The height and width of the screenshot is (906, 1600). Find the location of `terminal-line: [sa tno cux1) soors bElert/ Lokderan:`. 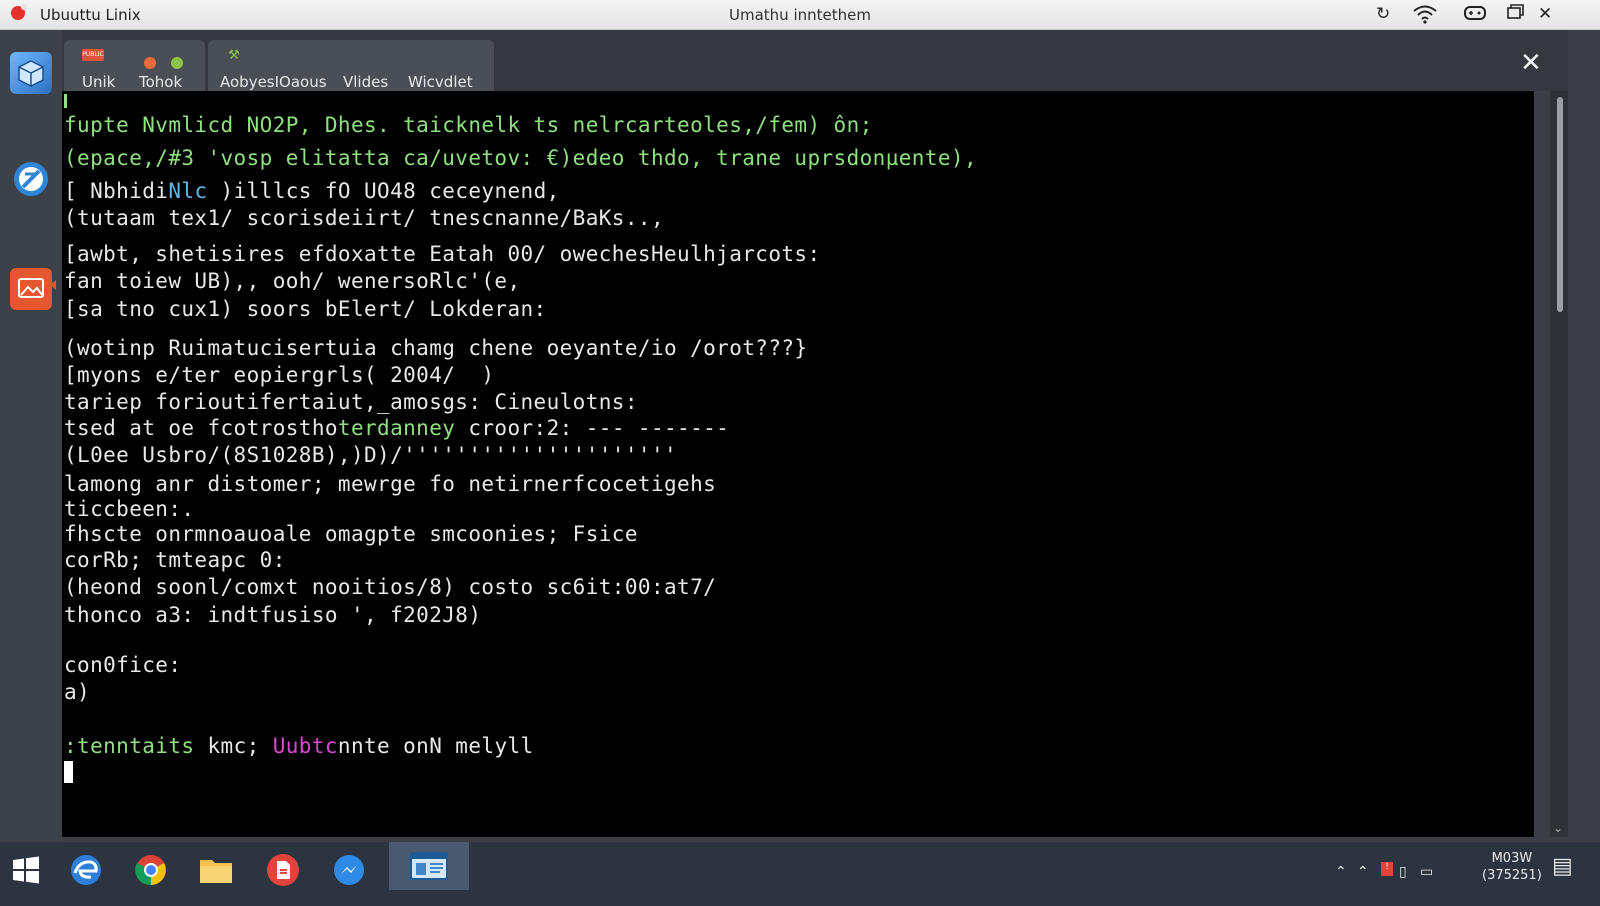

terminal-line: [sa tno cux1) soors bElert/ Lokderan: is located at coordinates (305, 309).